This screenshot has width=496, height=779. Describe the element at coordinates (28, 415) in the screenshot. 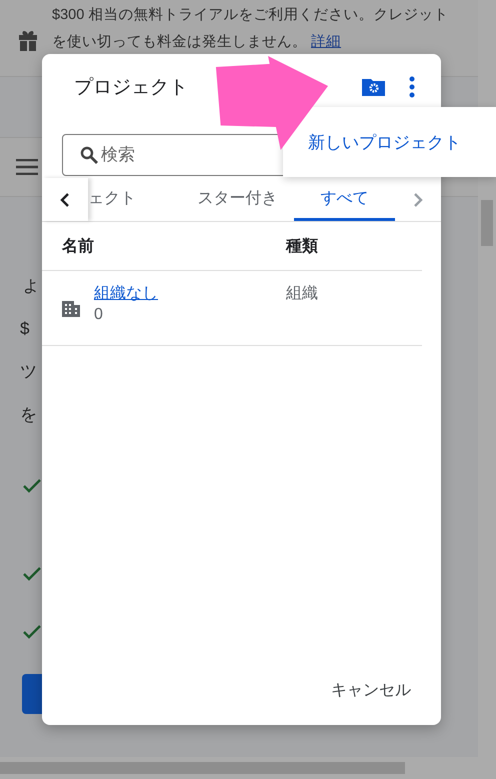

I see `heading-fragment: を` at that location.